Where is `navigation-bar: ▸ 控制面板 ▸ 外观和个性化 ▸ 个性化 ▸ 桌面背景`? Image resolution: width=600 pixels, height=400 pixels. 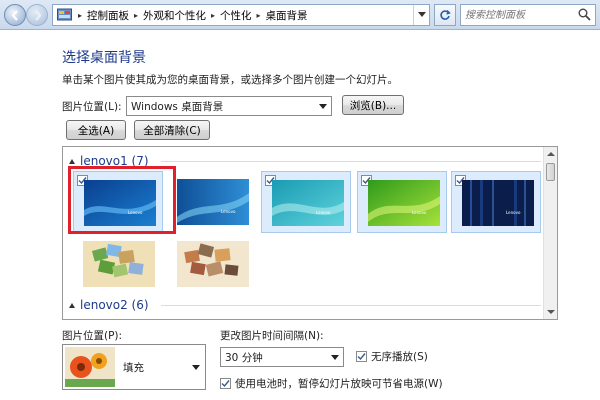 navigation-bar: ▸ 控制面板 ▸ 外观和个性化 ▸ 个性化 ▸ 桌面背景 is located at coordinates (300, 15).